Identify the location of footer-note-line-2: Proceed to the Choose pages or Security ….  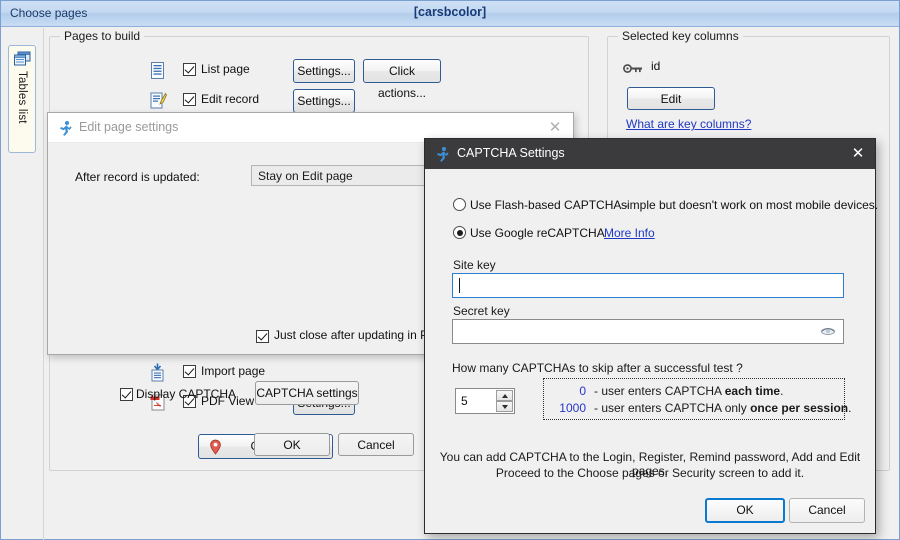
(650, 473).